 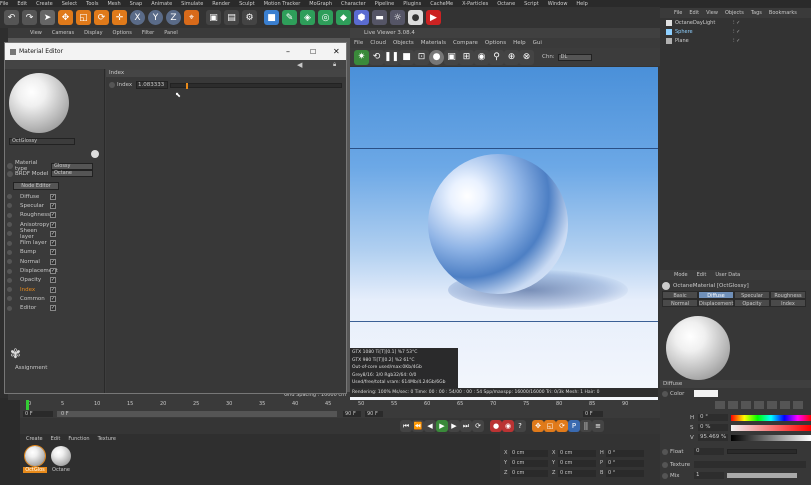 I want to click on max-frame-field: 90 F, so click(x=374, y=414).